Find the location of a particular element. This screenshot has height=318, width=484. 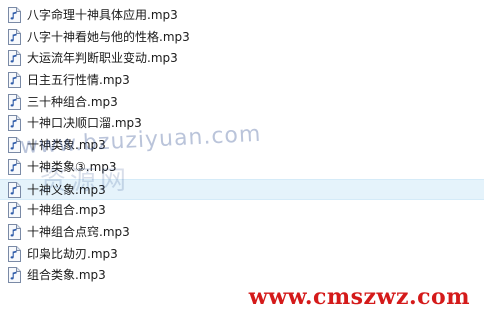

file-name: 印枭比劫刃.mp3 is located at coordinates (72, 253).